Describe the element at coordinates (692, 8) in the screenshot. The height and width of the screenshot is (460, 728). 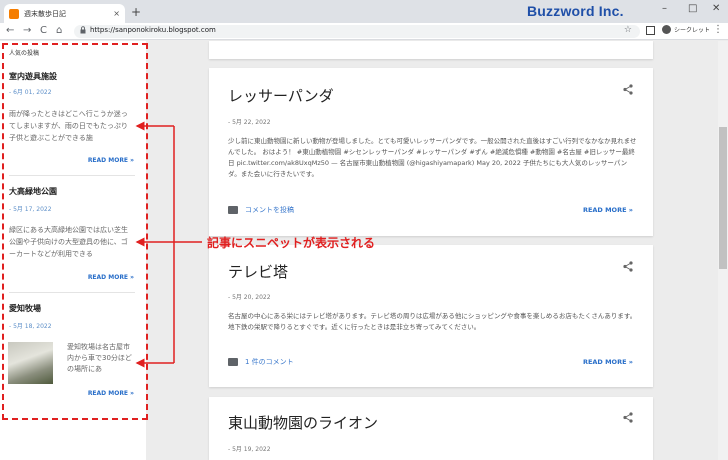
I see `maximize-button: □` at that location.